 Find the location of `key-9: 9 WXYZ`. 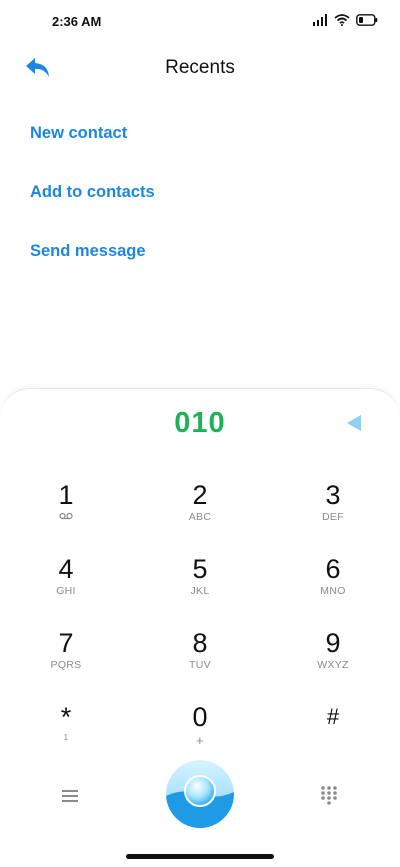

key-9: 9 WXYZ is located at coordinates (333, 657).